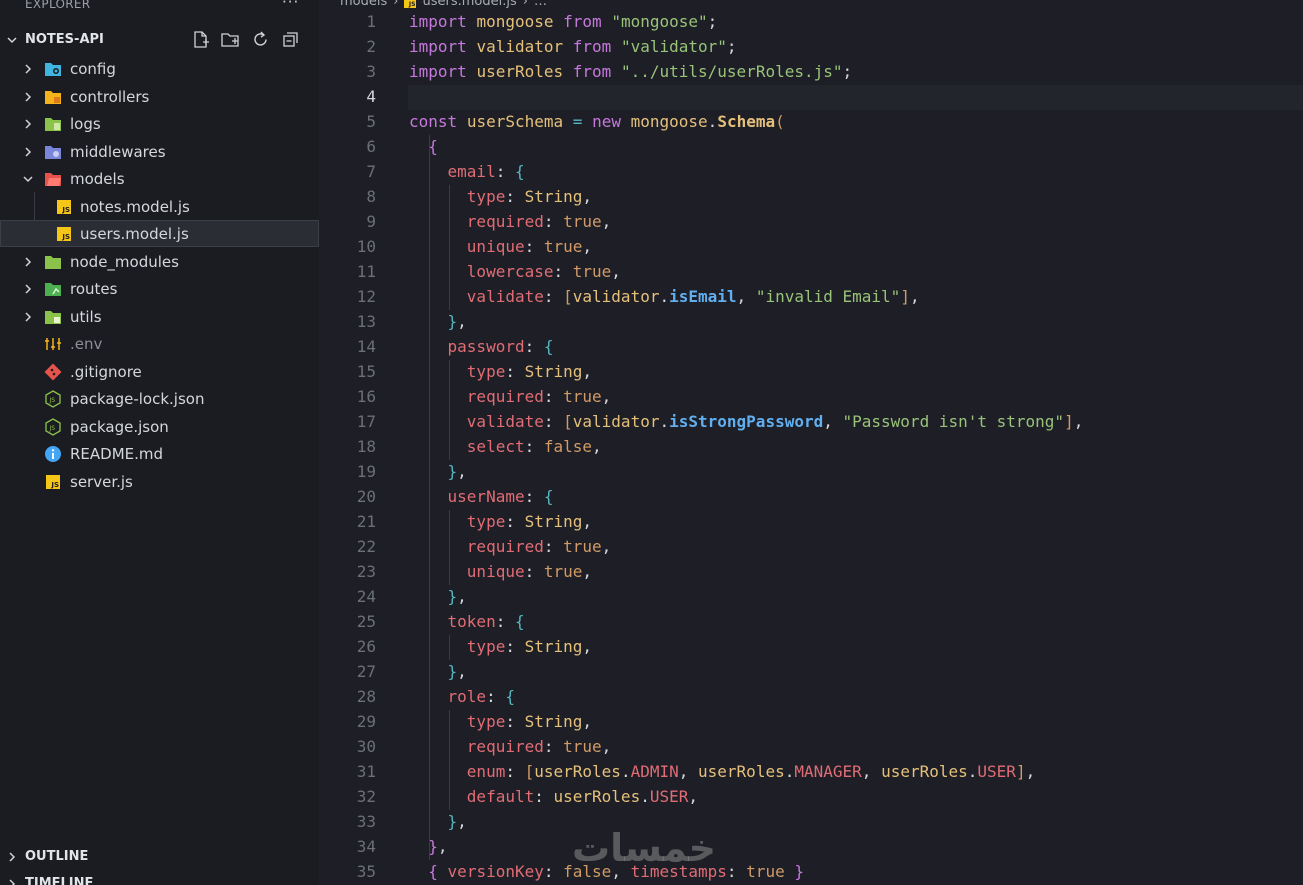 Image resolution: width=1303 pixels, height=885 pixels. Describe the element at coordinates (159, 233) in the screenshot. I see `tree-item-users-model: JS users.model.js` at that location.